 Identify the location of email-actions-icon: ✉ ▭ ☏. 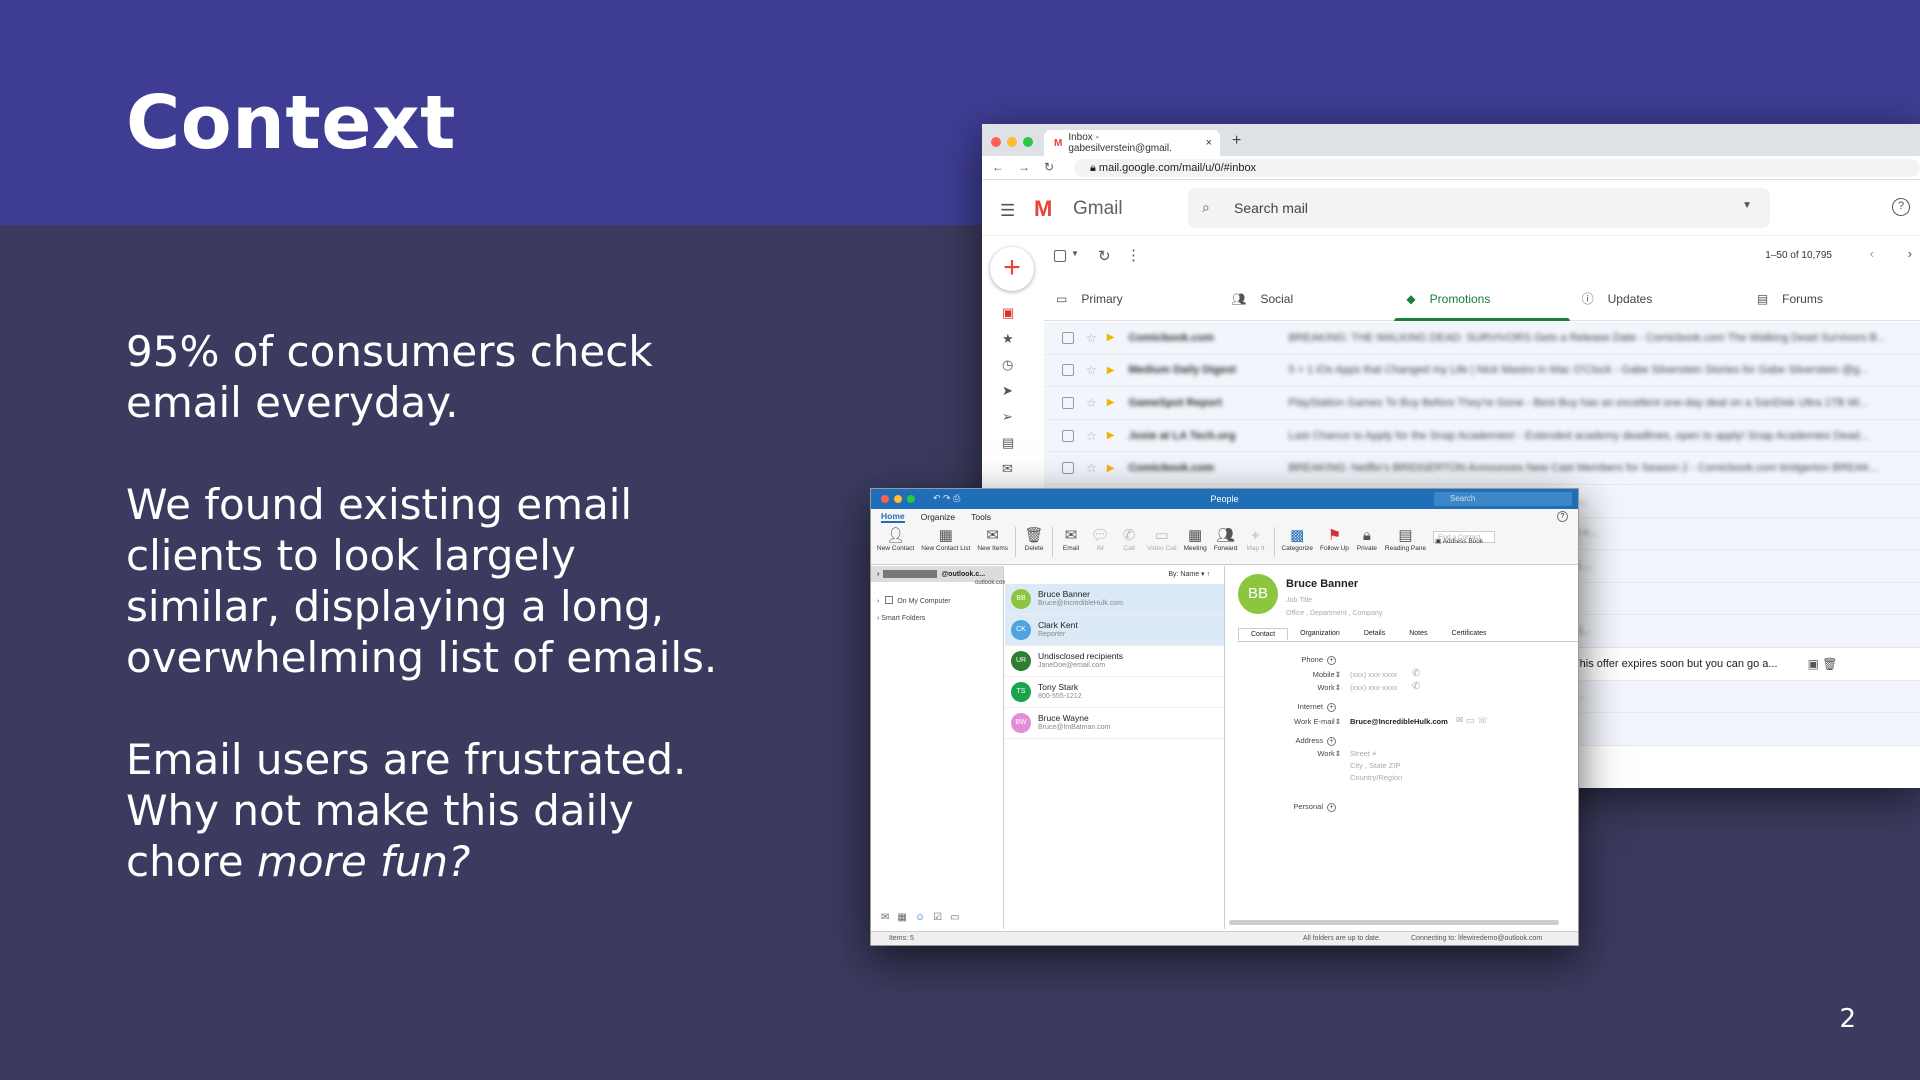
(1472, 720).